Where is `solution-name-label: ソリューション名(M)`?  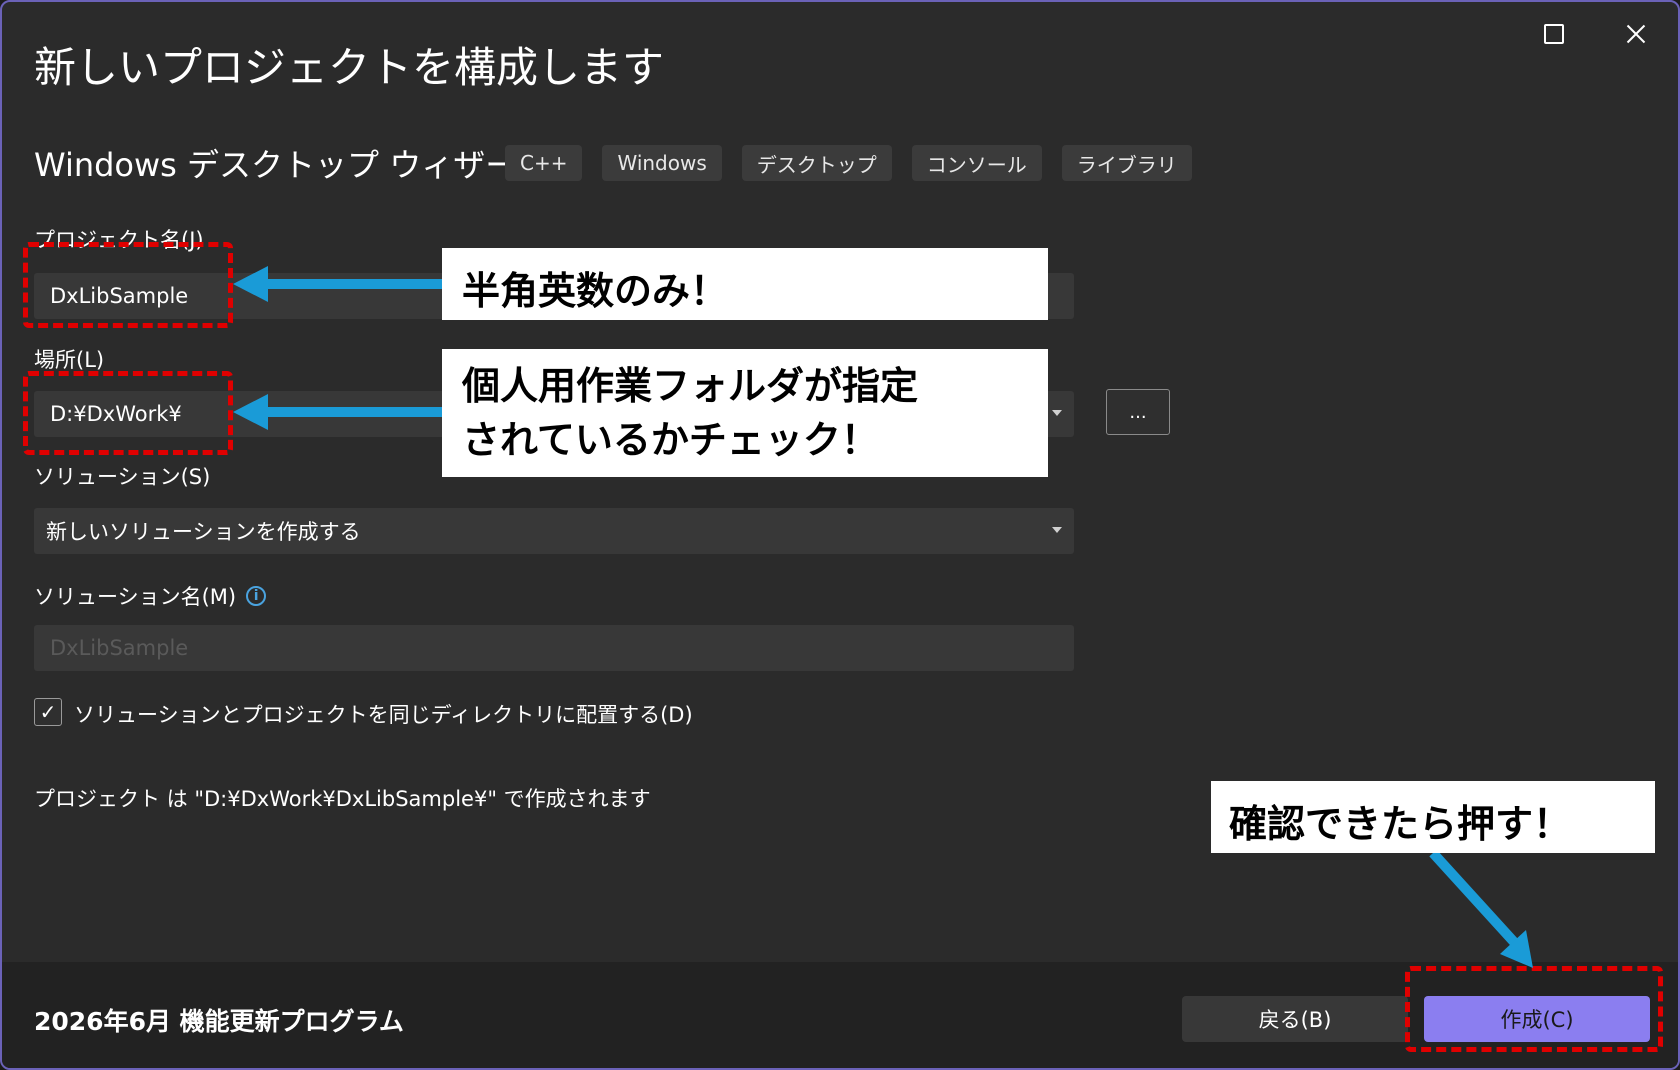
solution-name-label: ソリューション名(M) is located at coordinates (135, 597).